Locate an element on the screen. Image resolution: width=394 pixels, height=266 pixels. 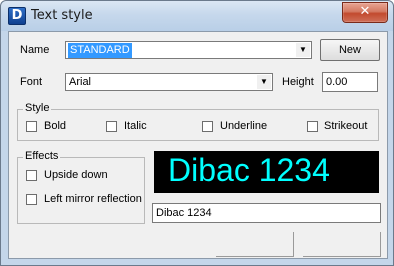
upside-down-checkbox is located at coordinates (31, 175).